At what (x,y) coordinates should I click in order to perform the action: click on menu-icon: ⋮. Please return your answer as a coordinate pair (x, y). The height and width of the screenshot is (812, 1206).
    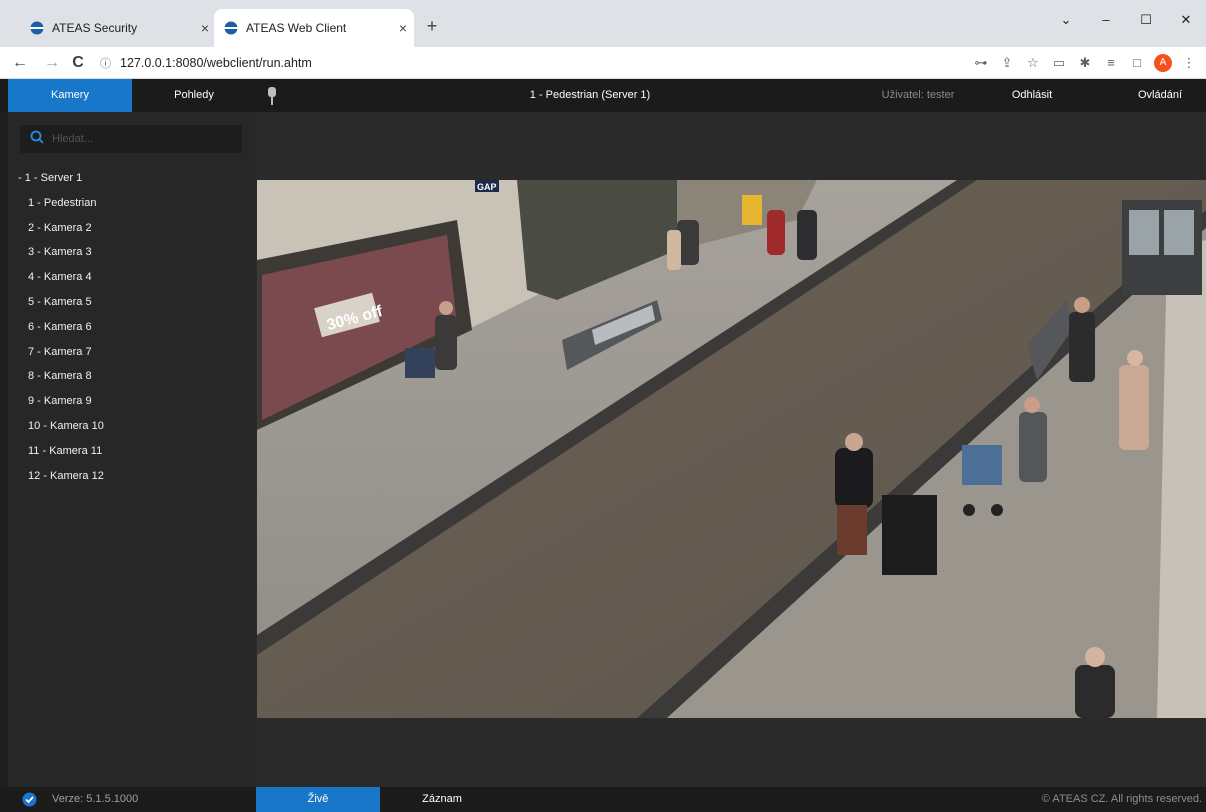
    Looking at the image, I should click on (1189, 63).